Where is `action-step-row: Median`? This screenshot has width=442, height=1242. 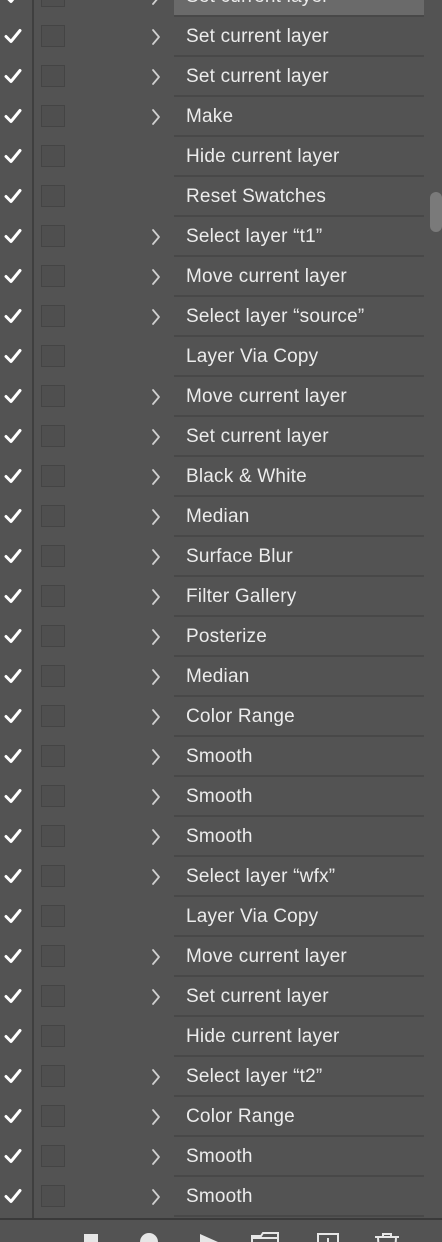 action-step-row: Median is located at coordinates (221, 677).